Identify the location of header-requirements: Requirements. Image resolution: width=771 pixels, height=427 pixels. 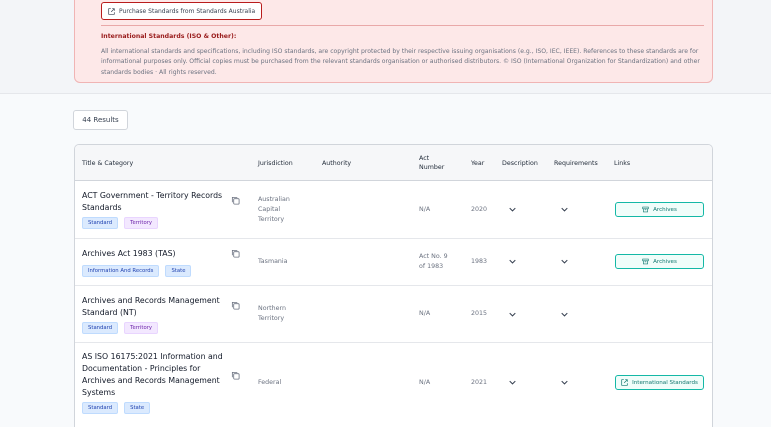
(576, 163).